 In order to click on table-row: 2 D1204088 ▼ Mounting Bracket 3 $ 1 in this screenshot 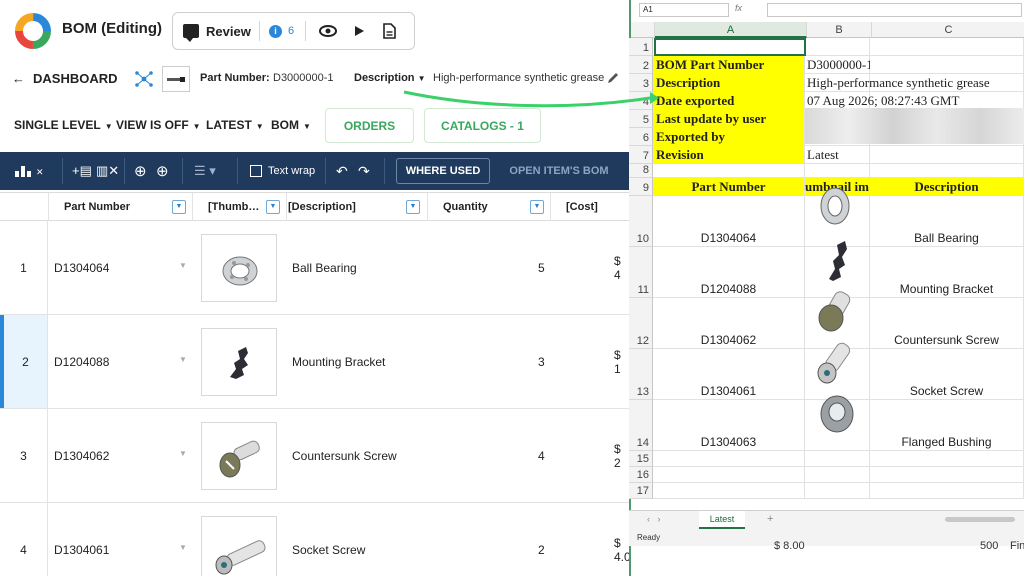, I will do `click(315, 362)`.